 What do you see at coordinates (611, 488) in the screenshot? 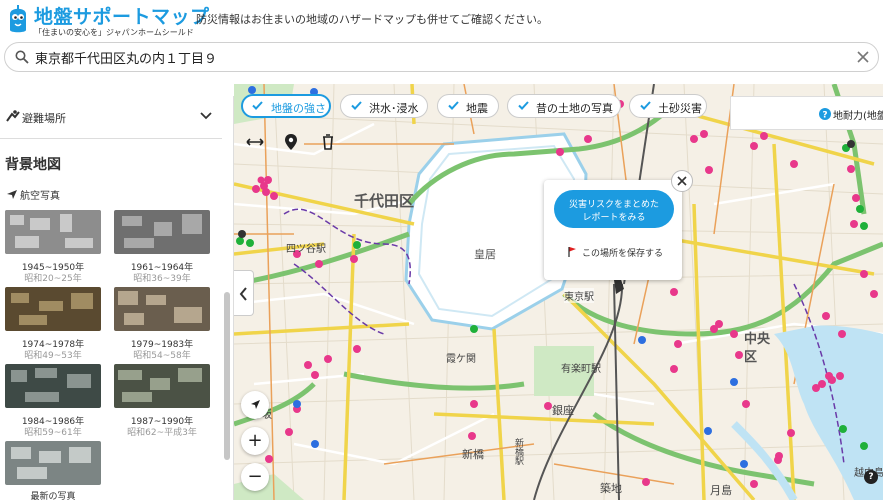
I see `map-label-tsukiji: 築地` at bounding box center [611, 488].